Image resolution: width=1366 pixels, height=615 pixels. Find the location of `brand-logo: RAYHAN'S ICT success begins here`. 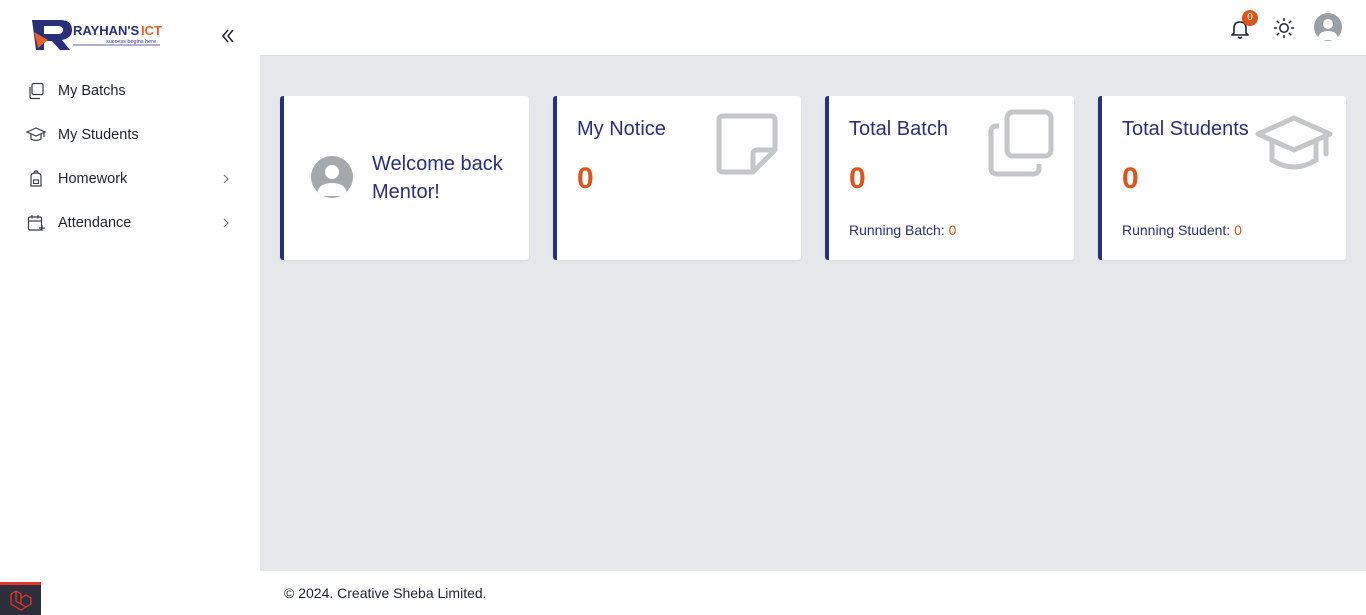

brand-logo: RAYHAN'S ICT success begins here is located at coordinates (96, 35).